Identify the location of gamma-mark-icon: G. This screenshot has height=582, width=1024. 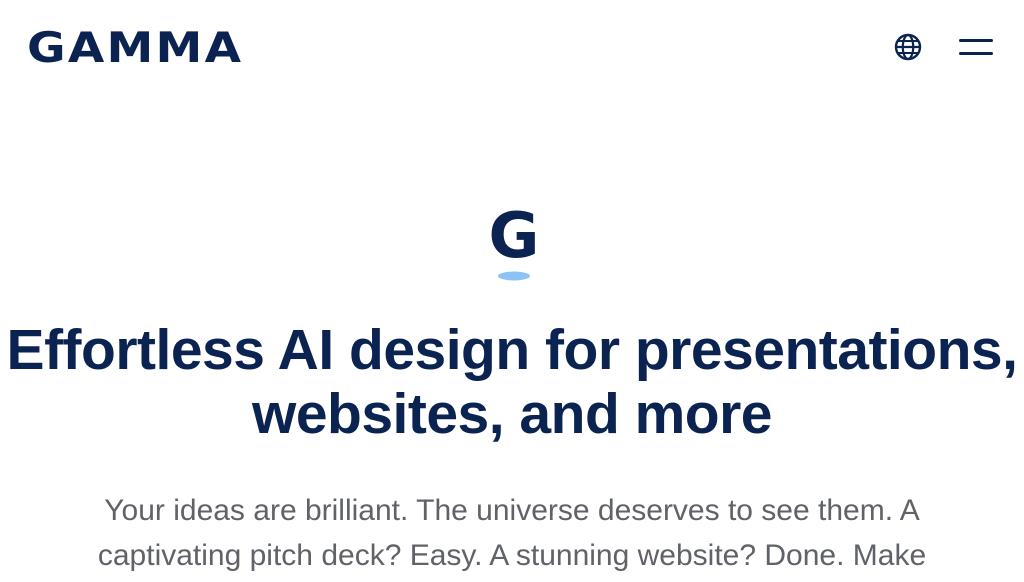
(514, 242).